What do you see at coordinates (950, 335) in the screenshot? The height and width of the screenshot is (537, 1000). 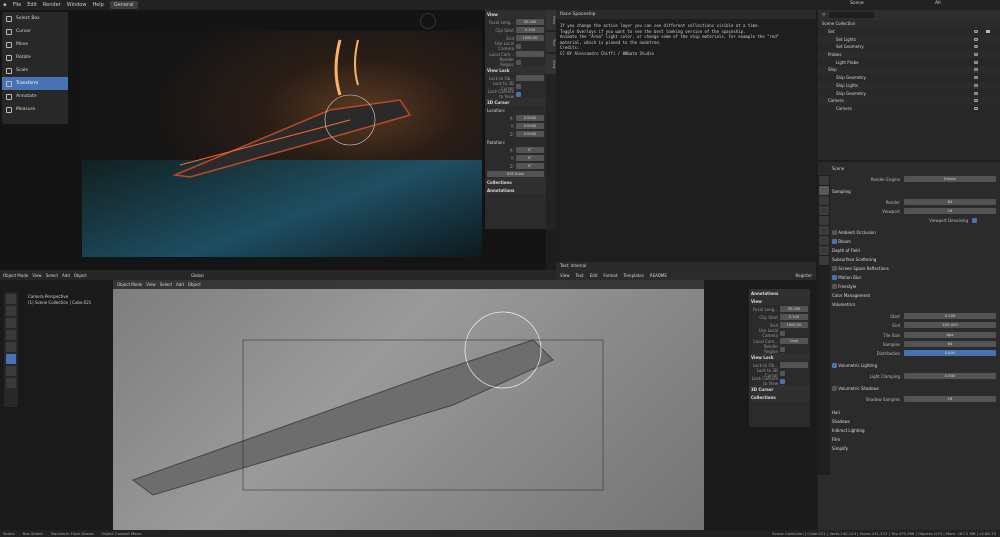 I see `tile-select: 8px` at bounding box center [950, 335].